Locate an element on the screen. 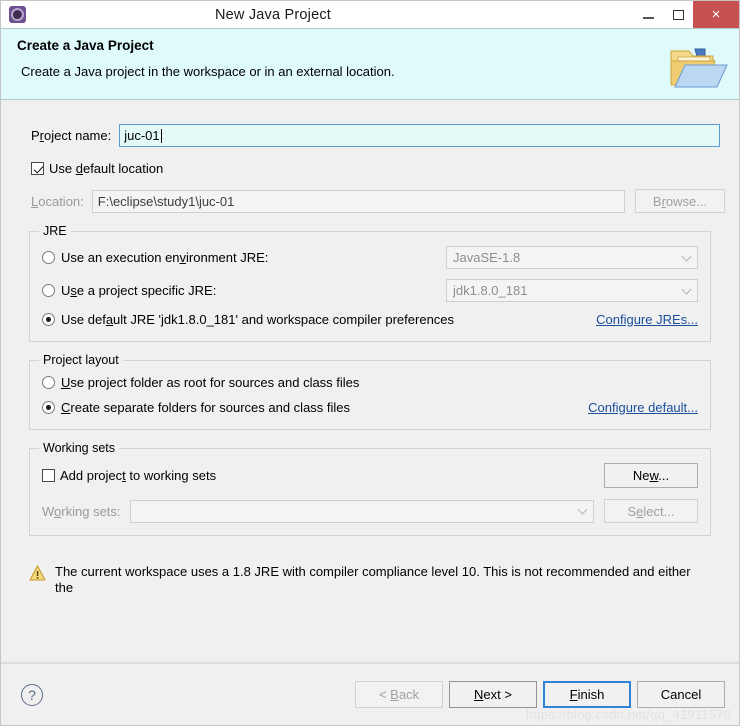  window-title: New Java Project is located at coordinates (273, 14).